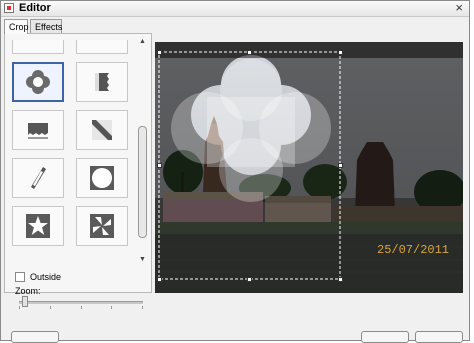 This screenshot has width=474, height=343. I want to click on photo-date-stamp: 25/07/2011, so click(413, 250).